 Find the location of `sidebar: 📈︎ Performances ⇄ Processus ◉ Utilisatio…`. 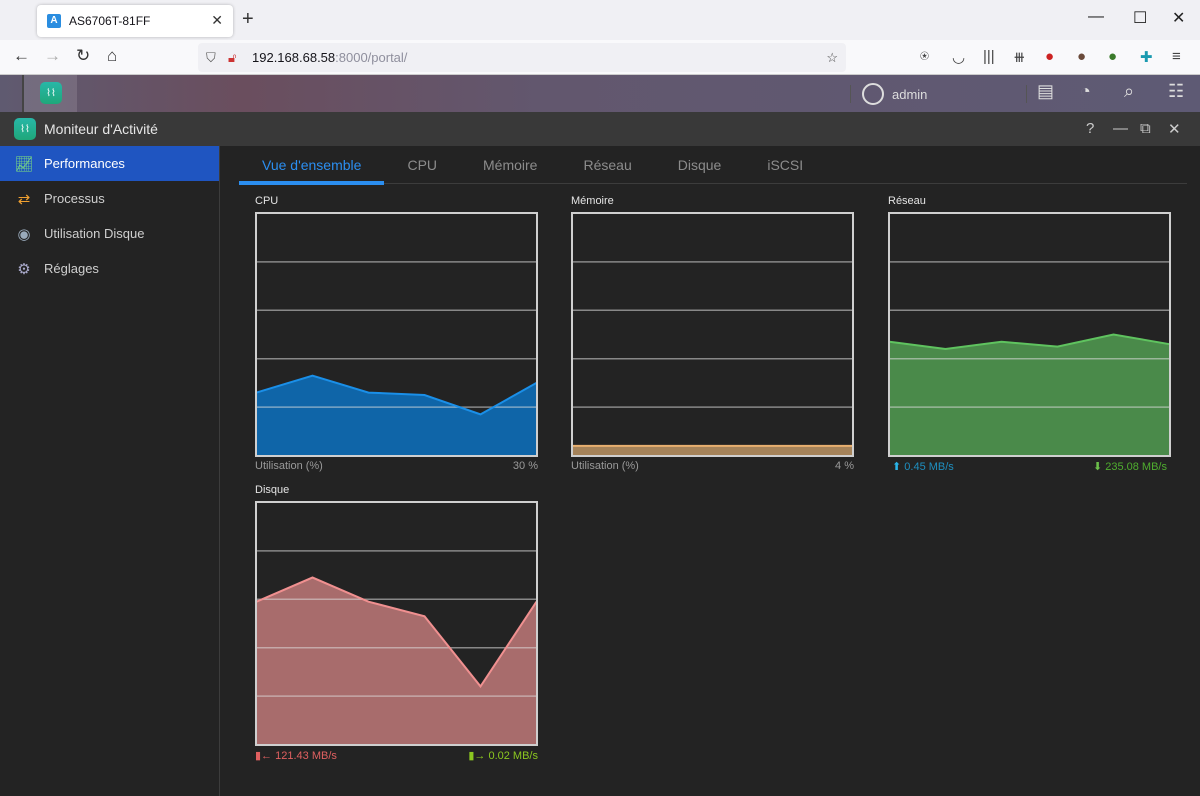

sidebar: 📈︎ Performances ⇄ Processus ◉ Utilisatio… is located at coordinates (110, 471).